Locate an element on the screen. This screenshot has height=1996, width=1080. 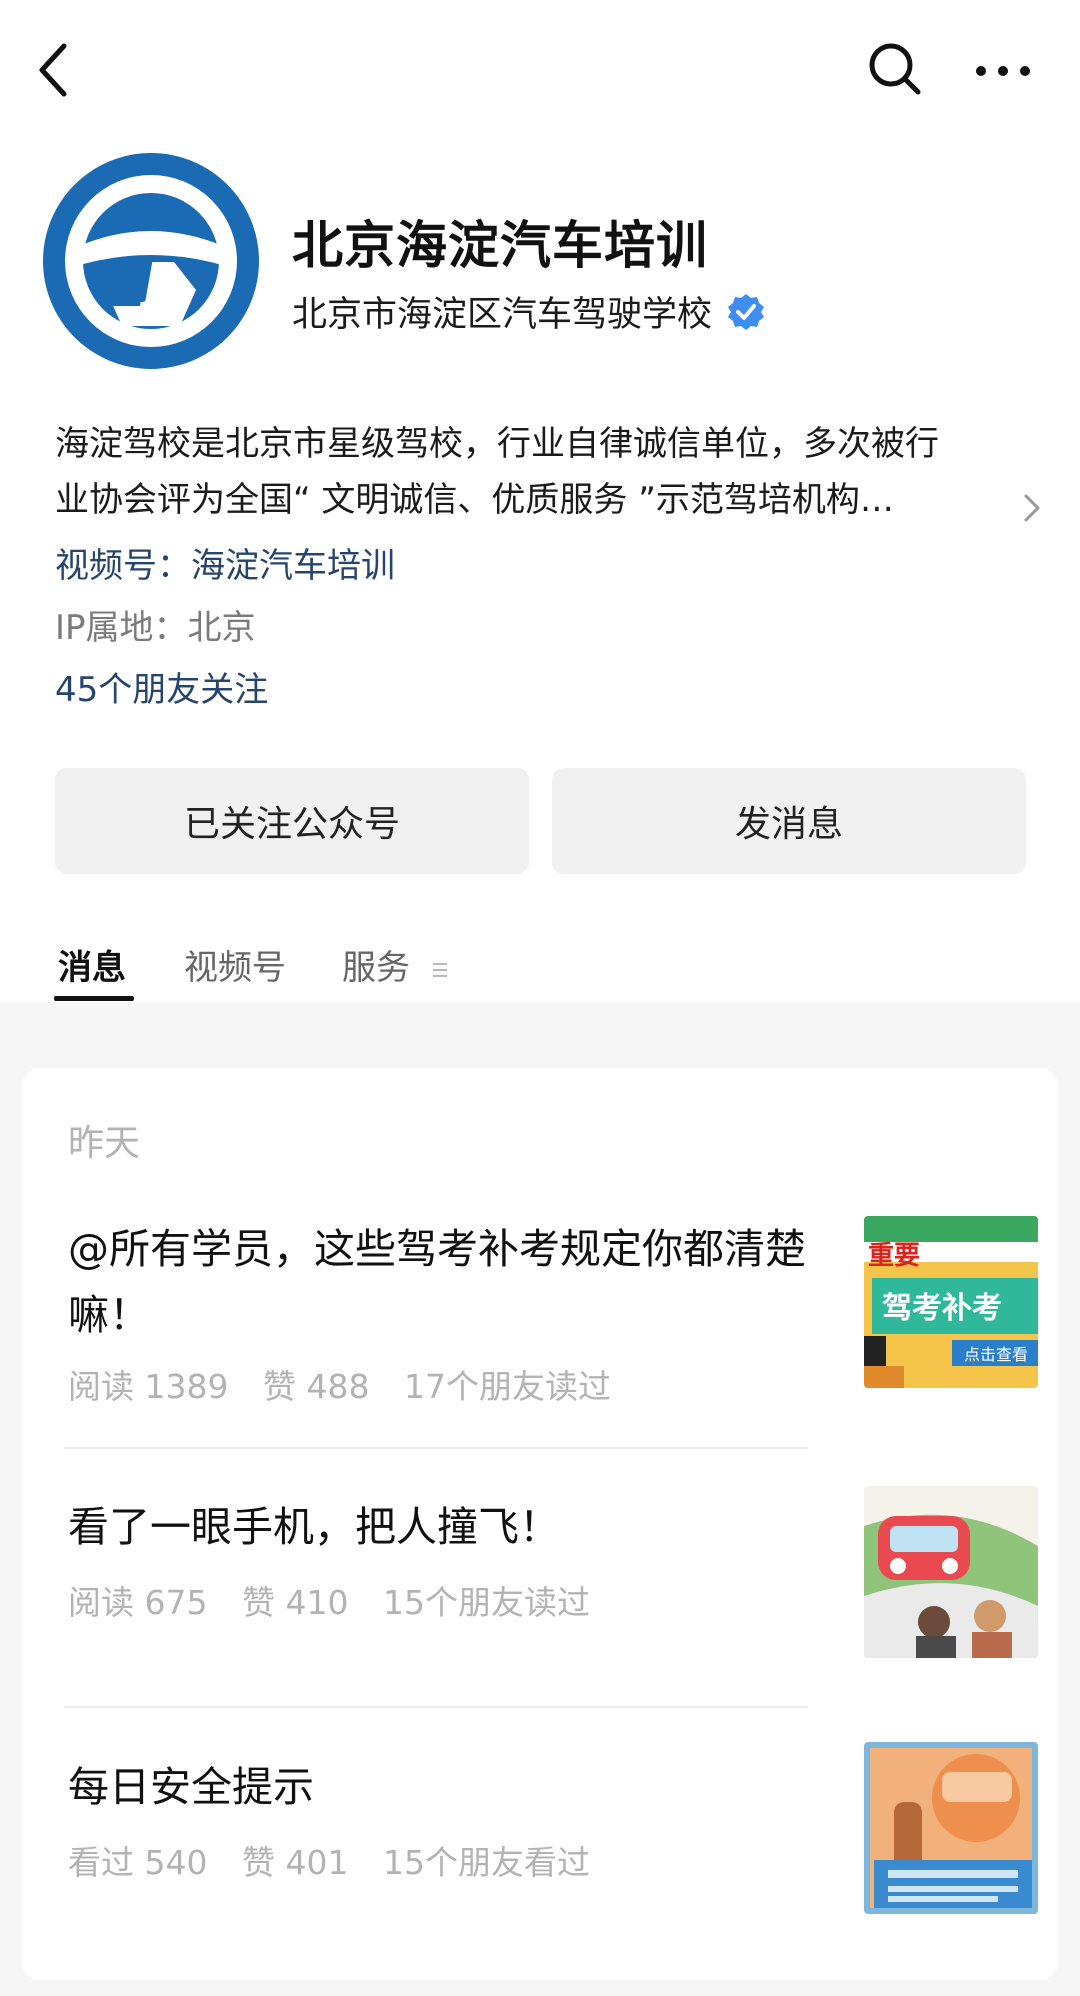
article-stats: 阅读 675 赞 410 15个朋友读过 is located at coordinates (341, 1600).